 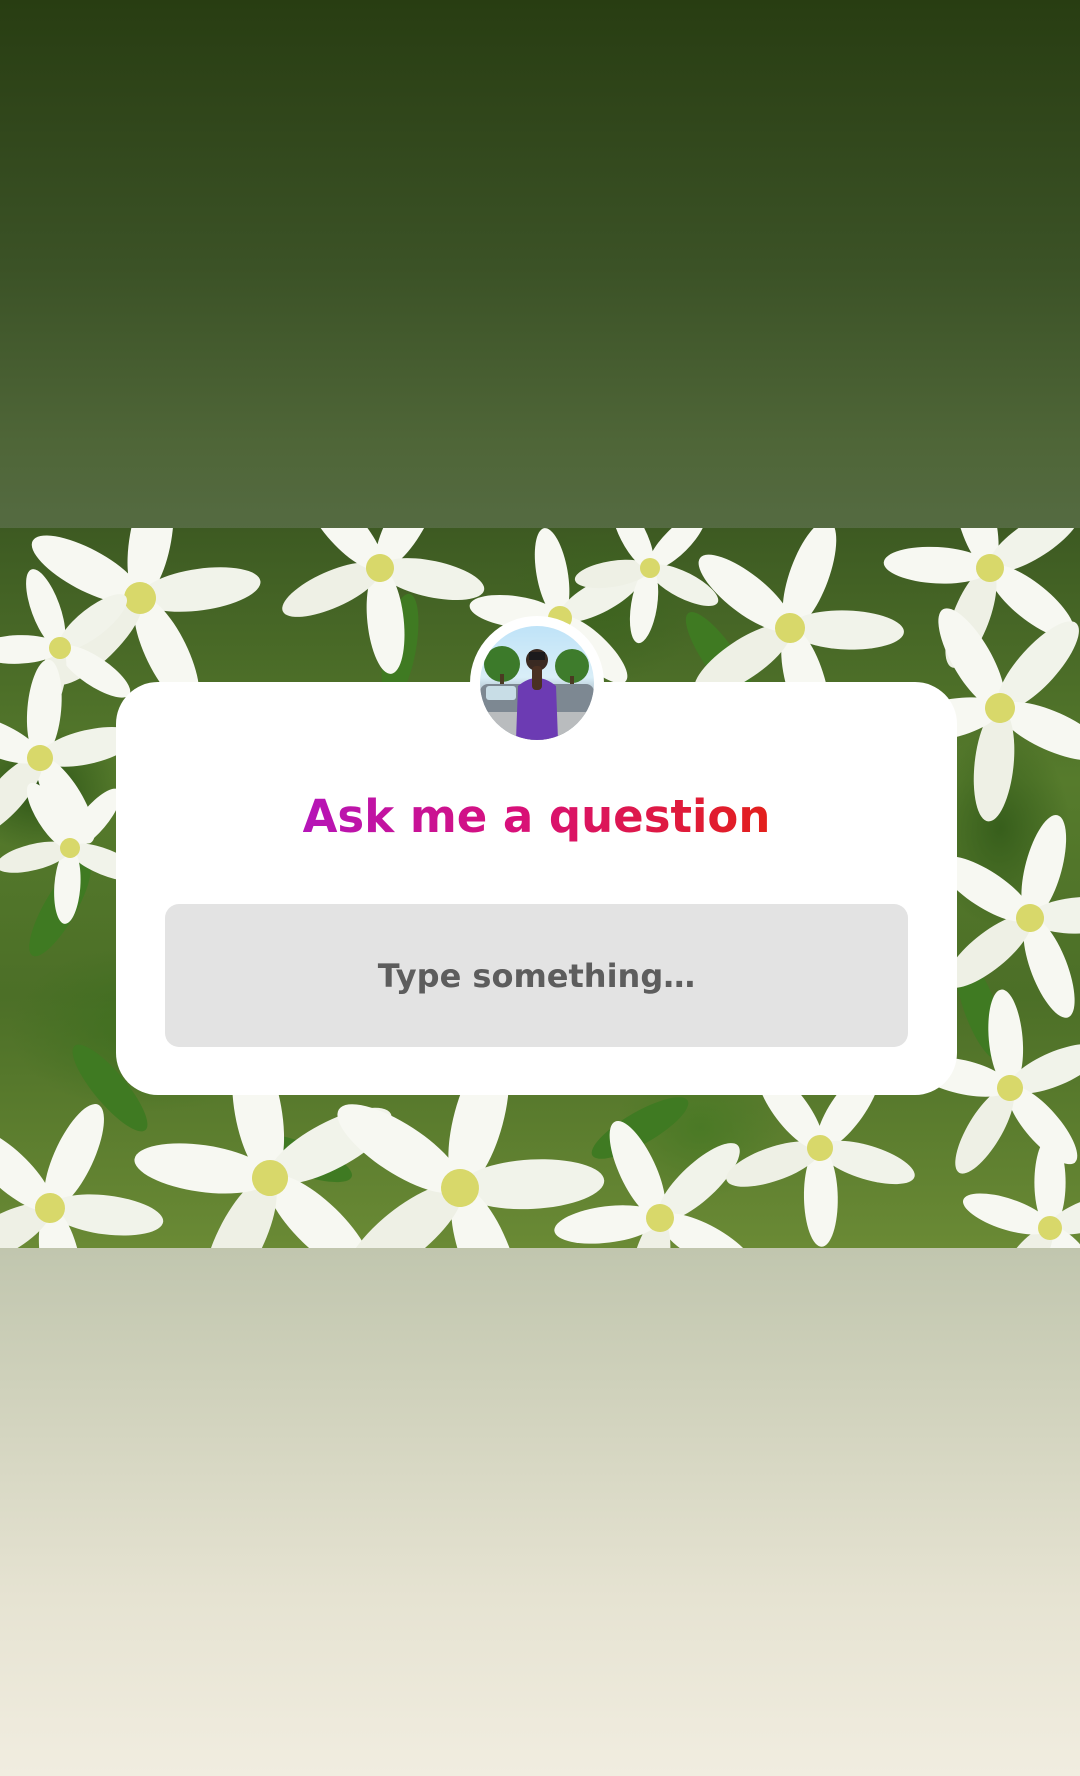 What do you see at coordinates (537, 693) in the screenshot?
I see `profile-avatar-icon` at bounding box center [537, 693].